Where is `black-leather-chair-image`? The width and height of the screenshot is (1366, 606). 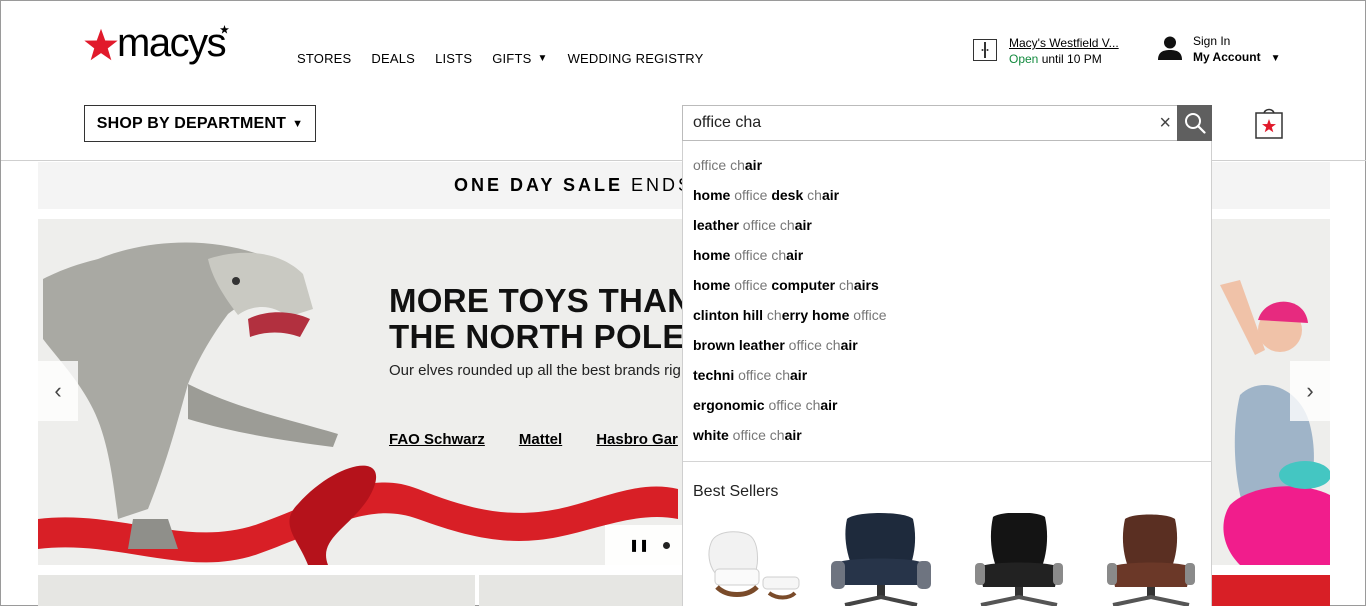
black-leather-chair-image is located at coordinates (1019, 559).